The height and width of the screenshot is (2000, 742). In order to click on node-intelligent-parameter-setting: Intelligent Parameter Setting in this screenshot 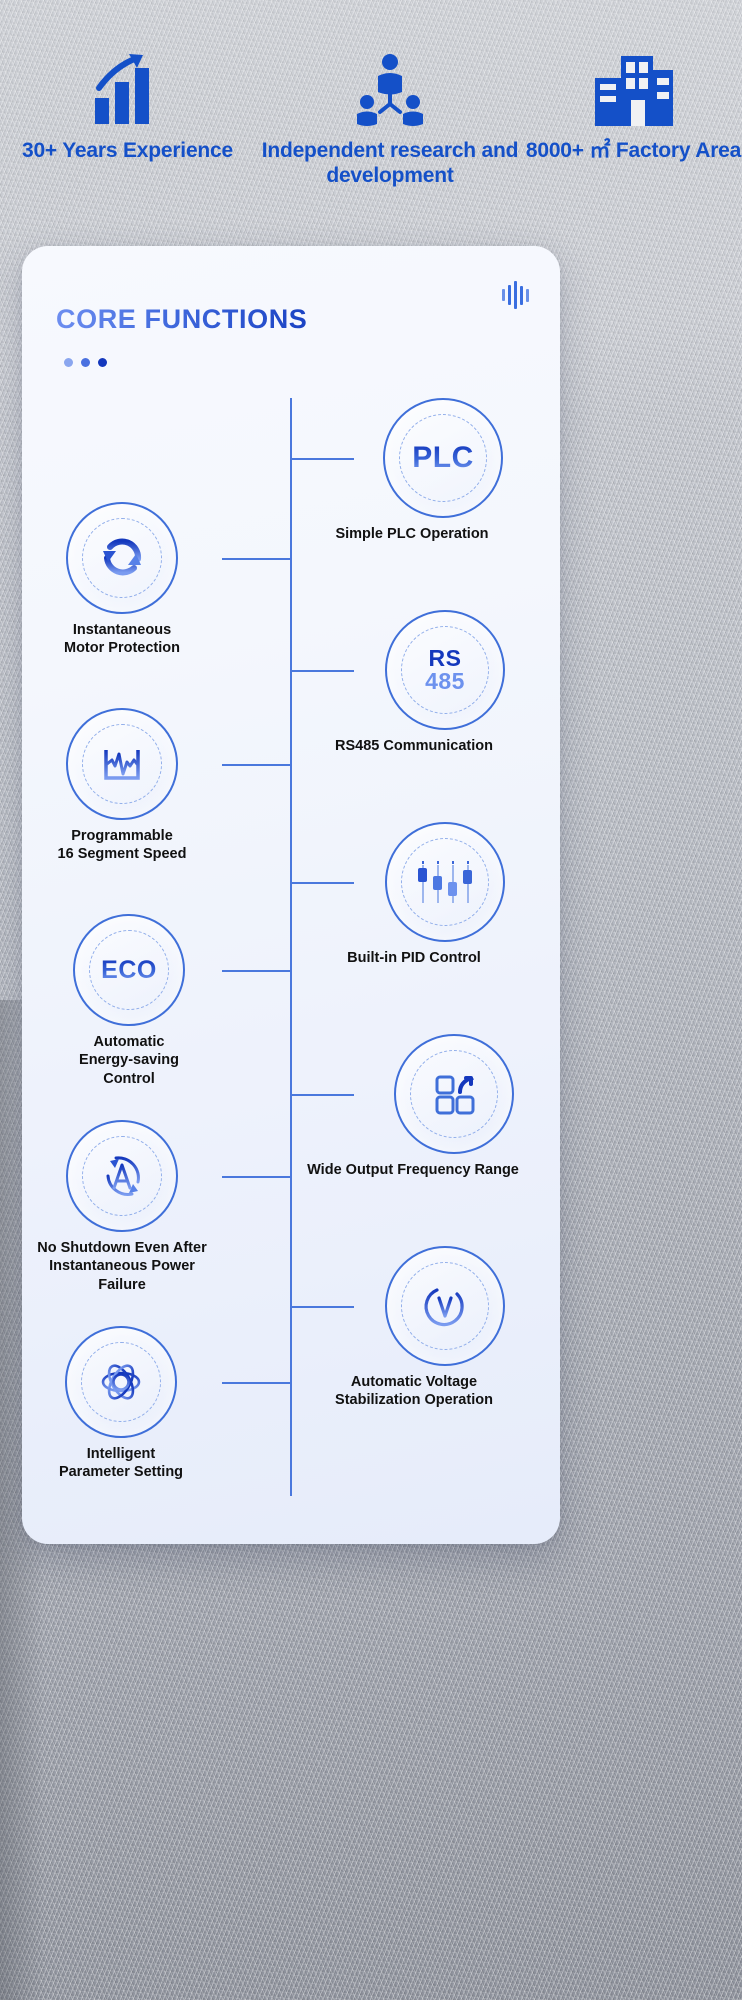, I will do `click(121, 1404)`.